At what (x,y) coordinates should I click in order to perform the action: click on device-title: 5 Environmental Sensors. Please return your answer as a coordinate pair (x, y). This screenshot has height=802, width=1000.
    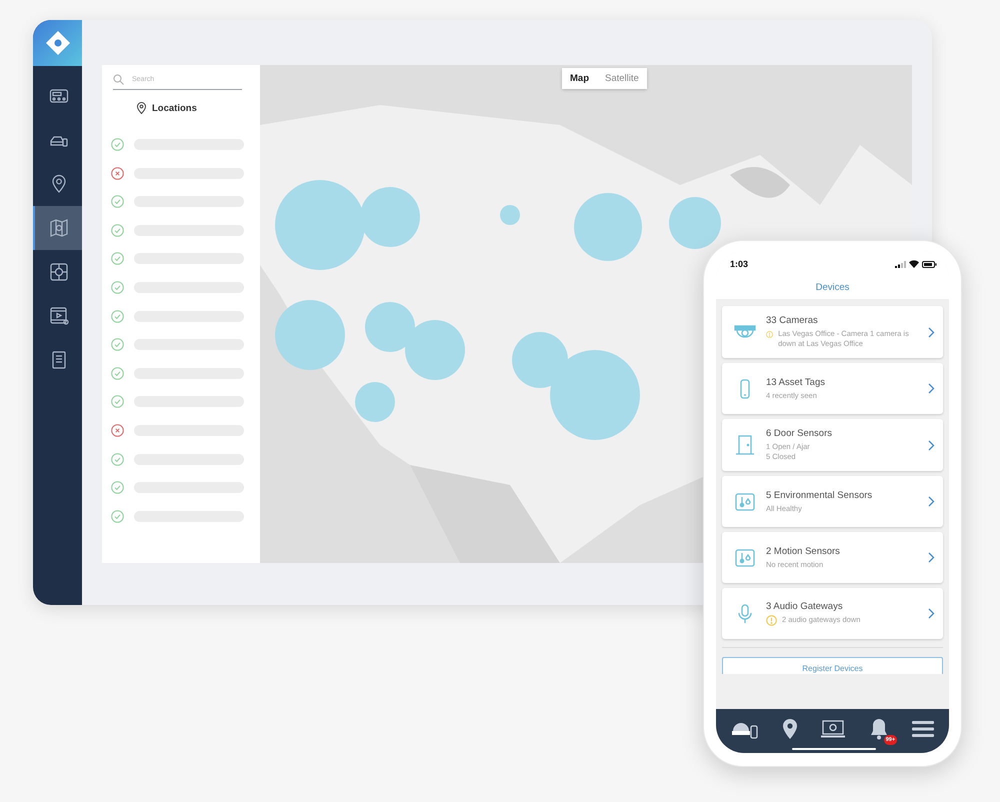
    Looking at the image, I should click on (820, 495).